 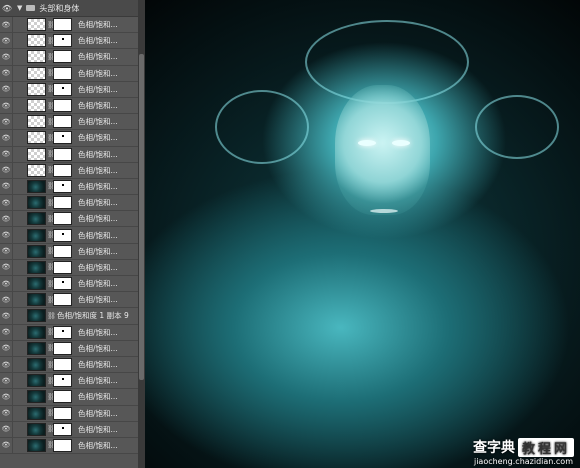 I want to click on layers-scrollbar, so click(x=141, y=234).